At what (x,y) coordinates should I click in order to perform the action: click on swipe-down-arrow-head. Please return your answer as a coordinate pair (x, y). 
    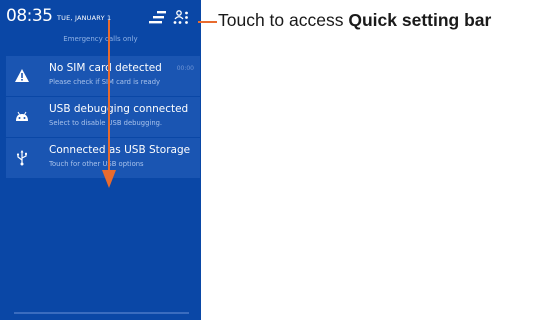
    Looking at the image, I should click on (109, 179).